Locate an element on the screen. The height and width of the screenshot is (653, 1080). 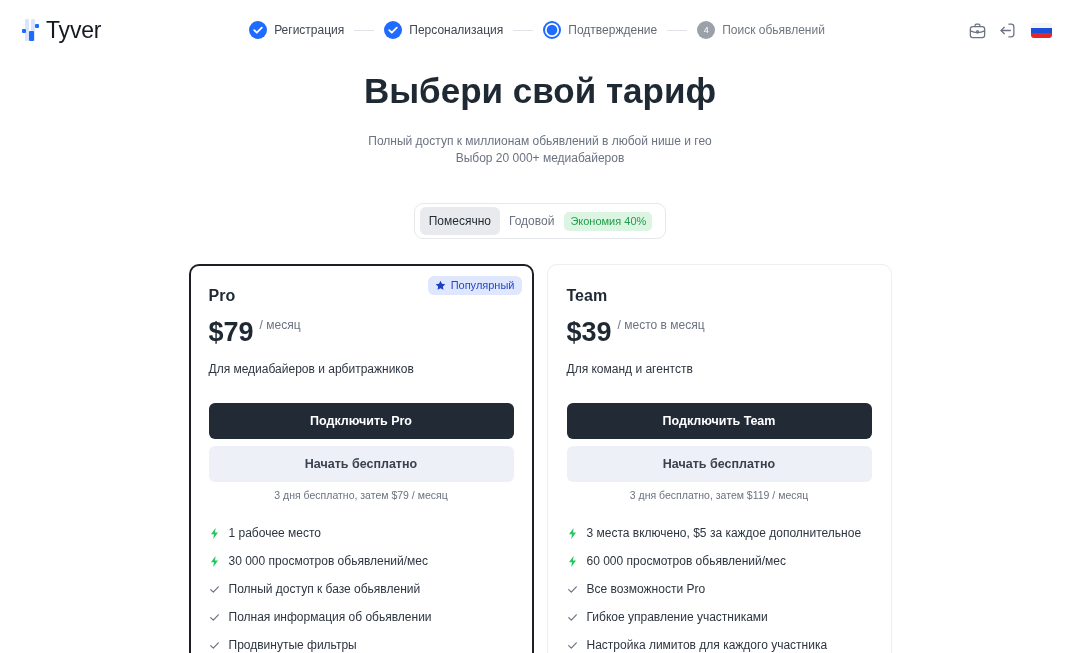
step-label: Регистрация is located at coordinates (309, 30).